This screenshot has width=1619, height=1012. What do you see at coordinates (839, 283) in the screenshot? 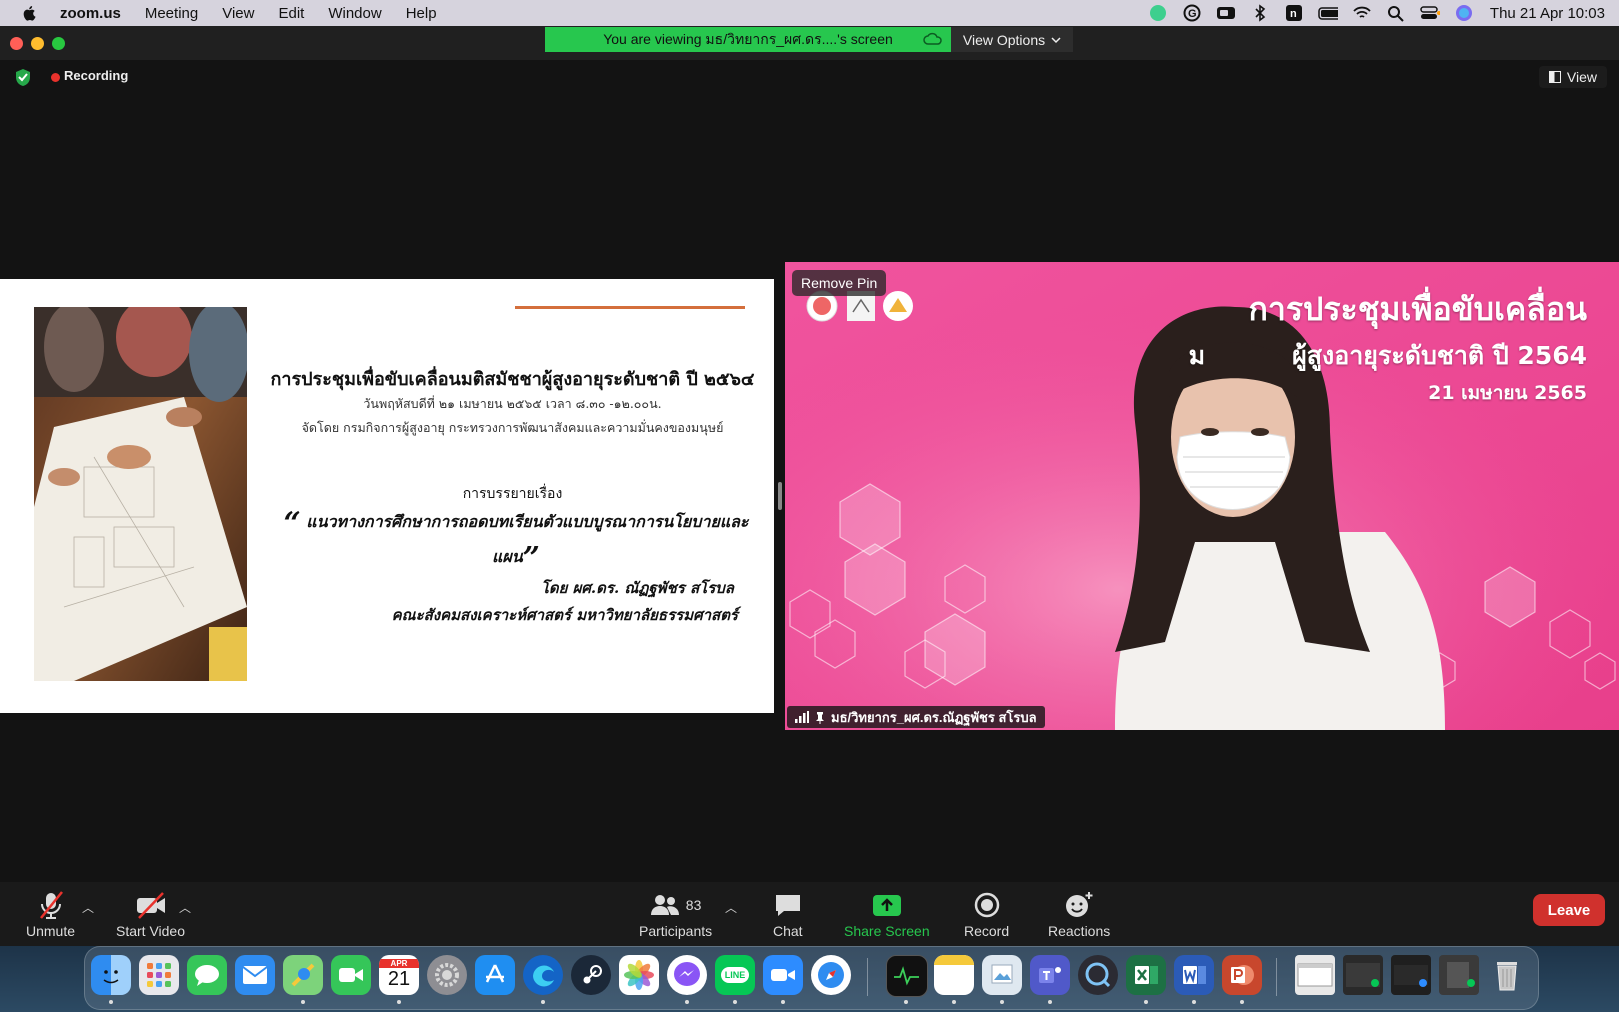
I see `remove-pin-button: Remove Pin` at bounding box center [839, 283].